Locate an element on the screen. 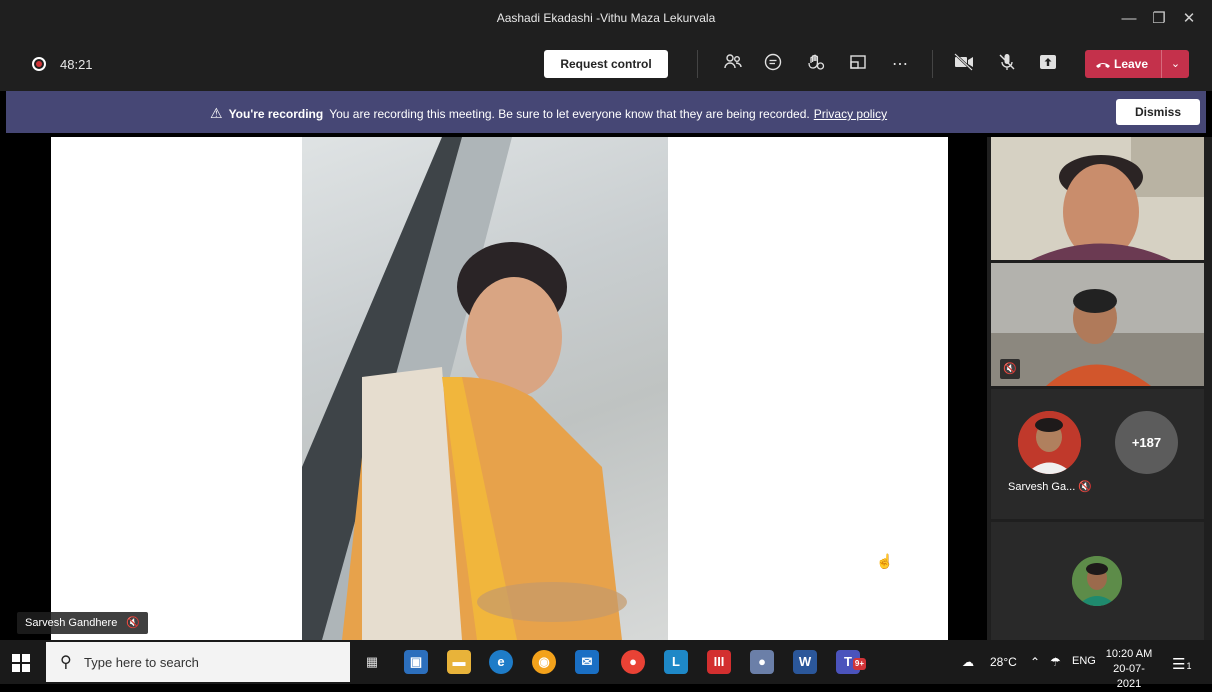  leave-button: Leave ⌄ is located at coordinates (1137, 64).